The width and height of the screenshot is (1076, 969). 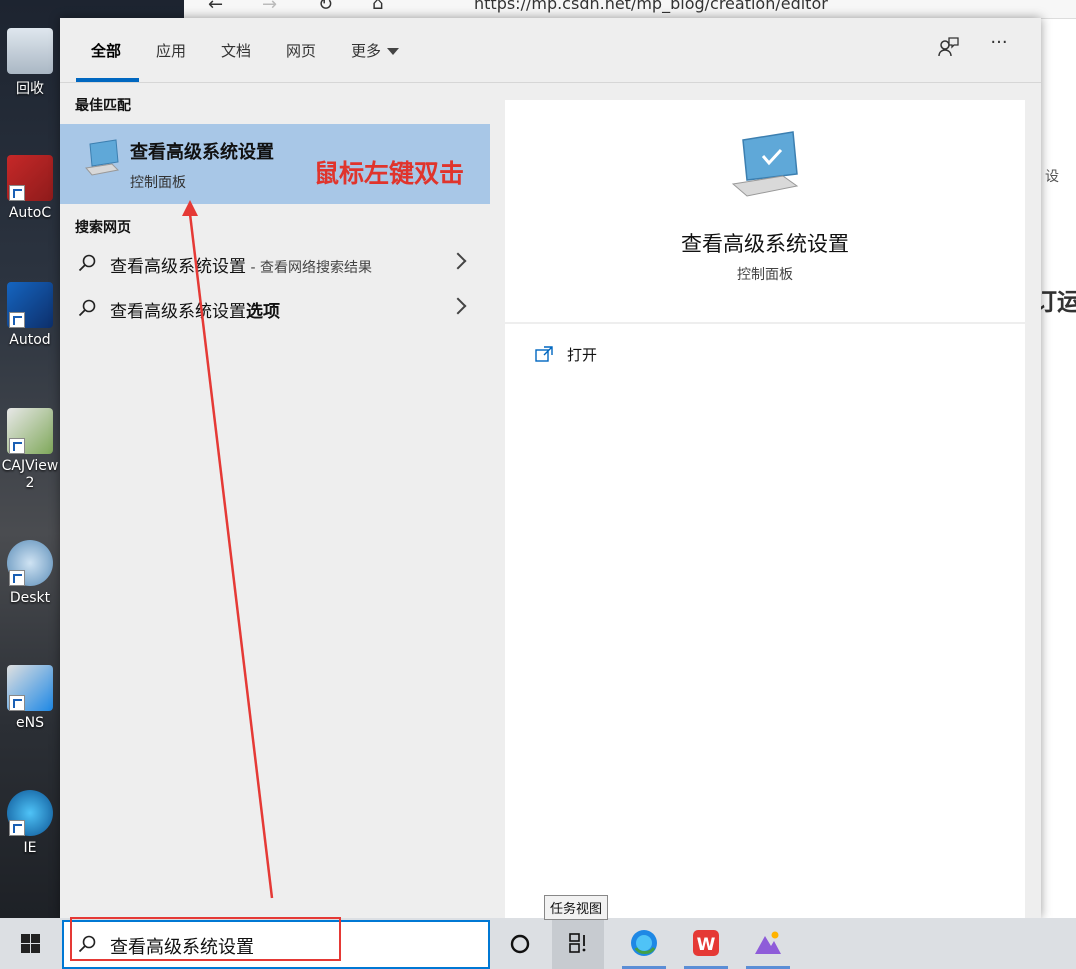 What do you see at coordinates (30, 51) in the screenshot?
I see `recycle-bin-icon` at bounding box center [30, 51].